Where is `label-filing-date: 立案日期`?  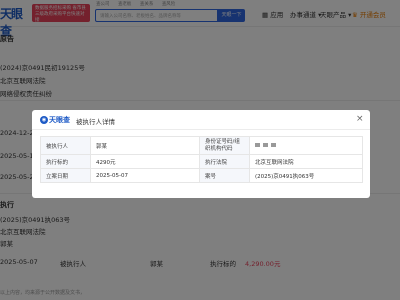 label-filing-date: 立案日期 is located at coordinates (65, 175).